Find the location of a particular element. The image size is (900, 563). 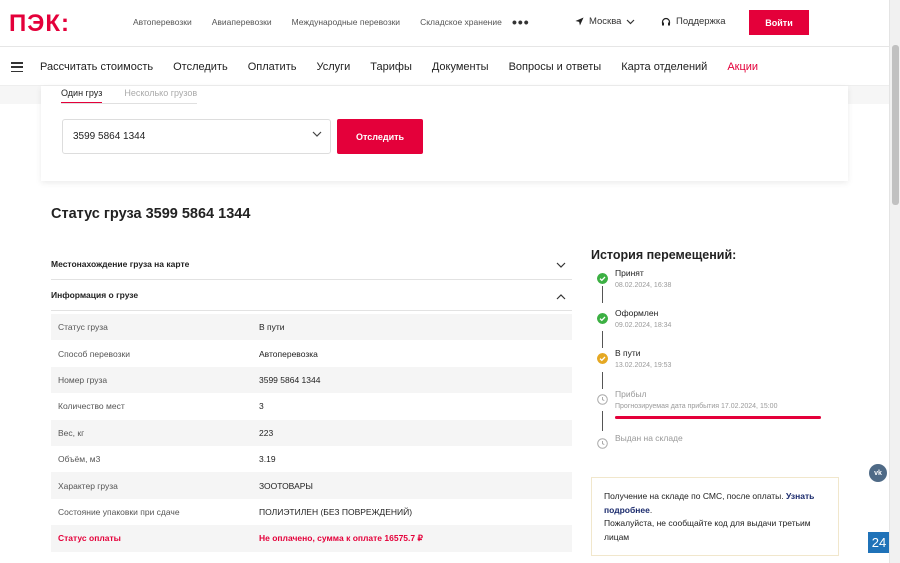

row-value: В пути is located at coordinates (272, 327).